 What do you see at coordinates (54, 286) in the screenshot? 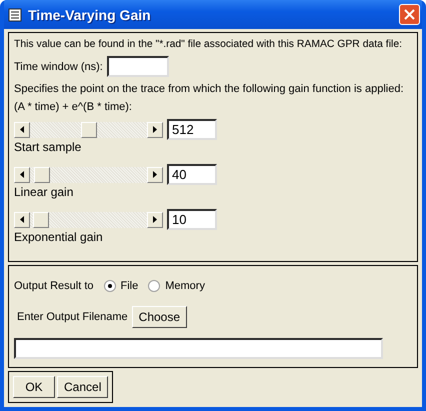
I see `output-label: Output Result to` at bounding box center [54, 286].